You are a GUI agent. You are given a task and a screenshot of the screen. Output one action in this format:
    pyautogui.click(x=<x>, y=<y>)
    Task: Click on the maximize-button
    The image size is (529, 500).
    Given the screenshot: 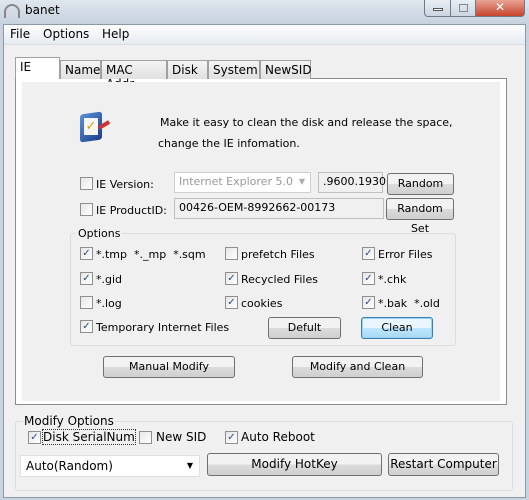 What is the action you would take?
    pyautogui.click(x=463, y=8)
    